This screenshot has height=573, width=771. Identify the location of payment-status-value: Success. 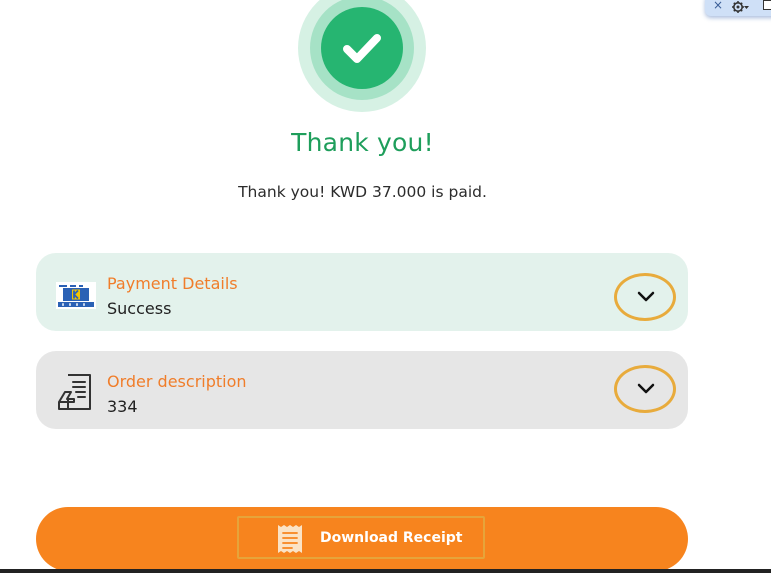
(139, 308).